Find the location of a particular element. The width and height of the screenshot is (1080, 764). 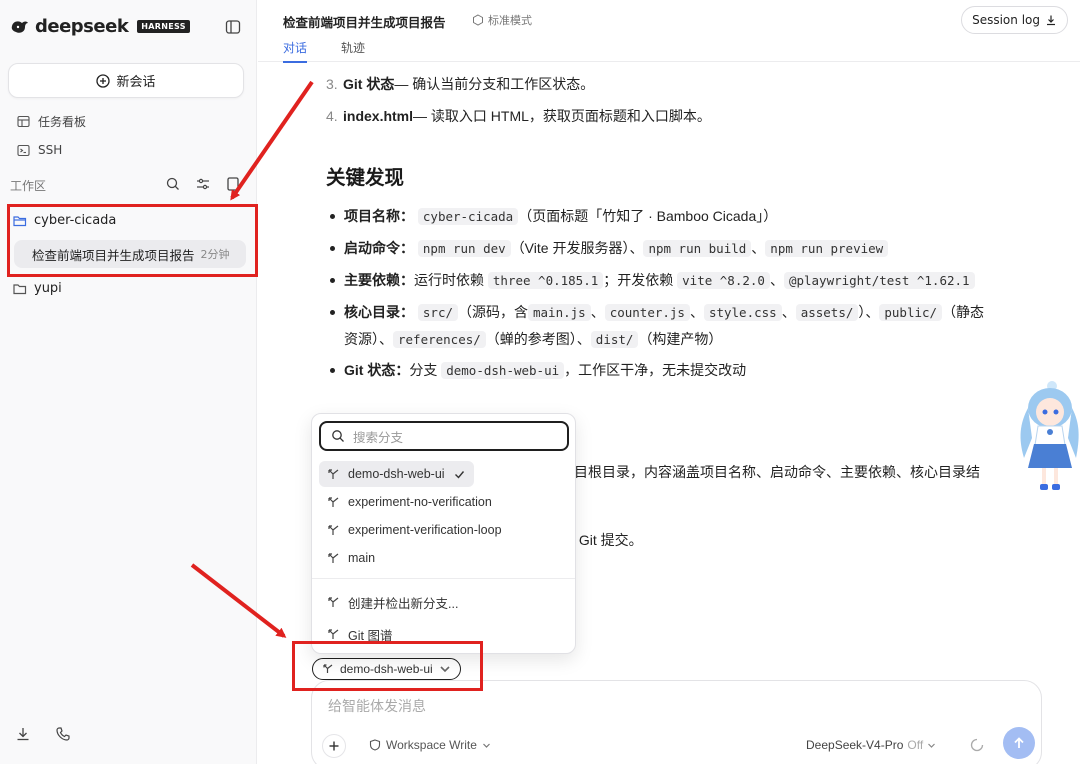

branch-option: experiment-verification-loop is located at coordinates (414, 530).